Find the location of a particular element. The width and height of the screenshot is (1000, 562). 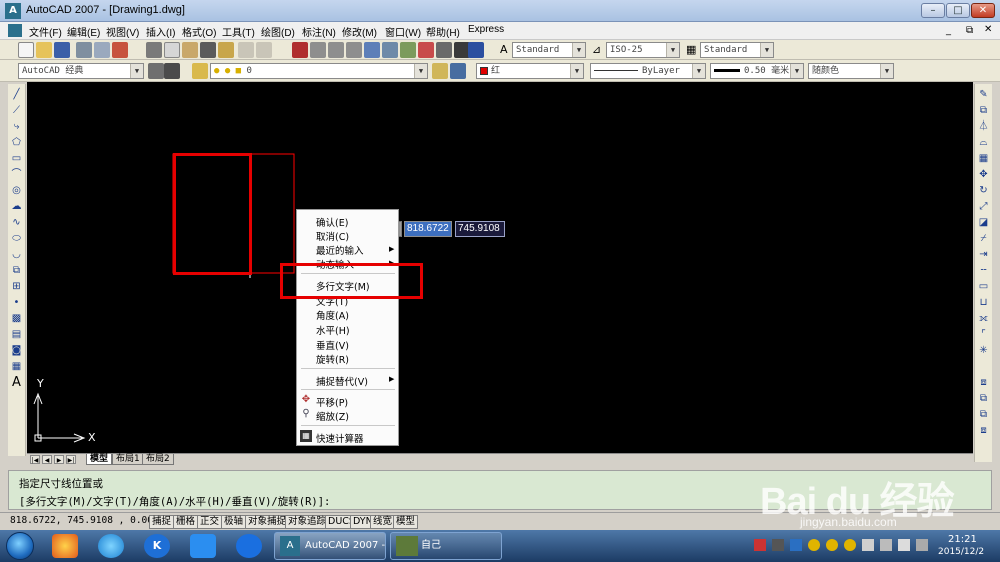

scale-icon: ⤢ is located at coordinates (983, 207).